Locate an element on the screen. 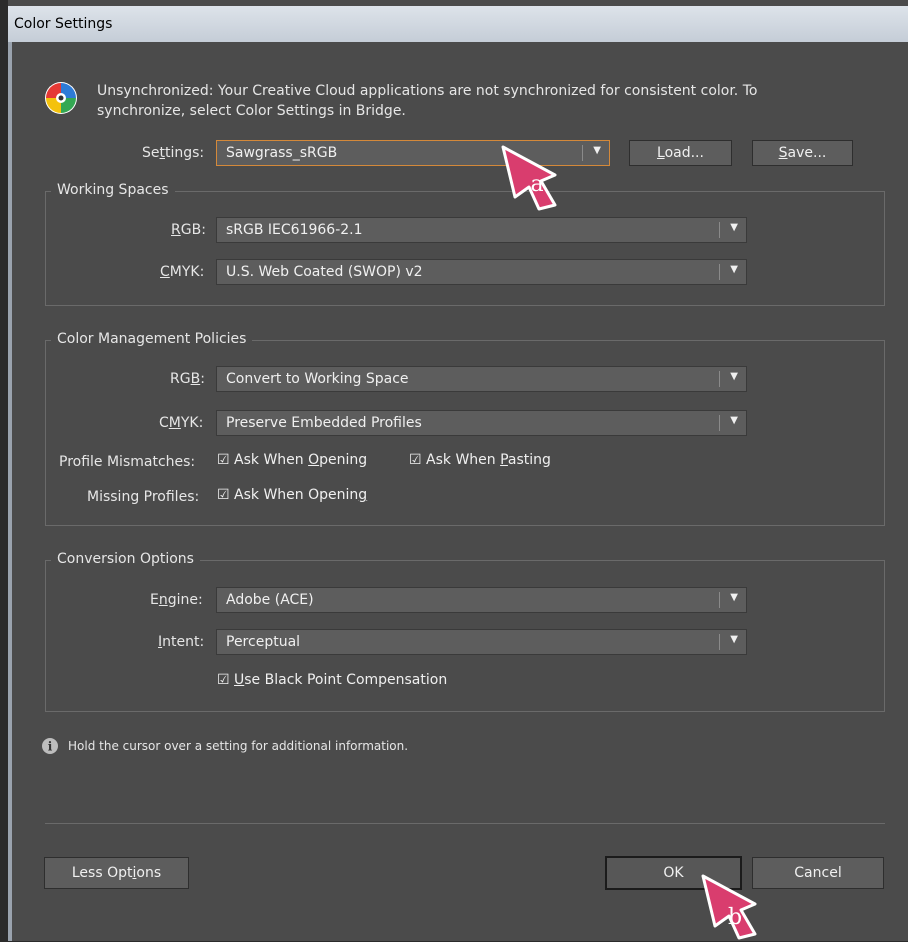 The height and width of the screenshot is (942, 908). color-wheel-icon is located at coordinates (61, 98).